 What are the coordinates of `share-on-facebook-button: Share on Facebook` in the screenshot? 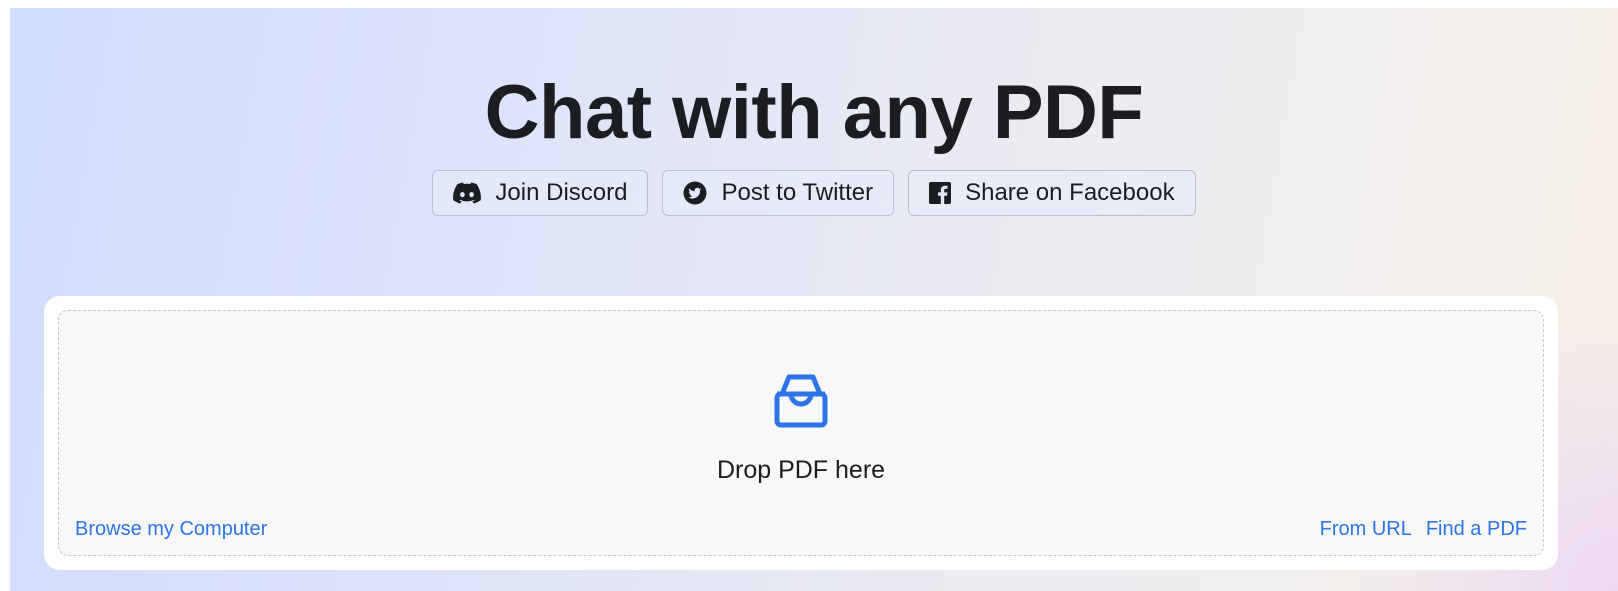 It's located at (1052, 193).